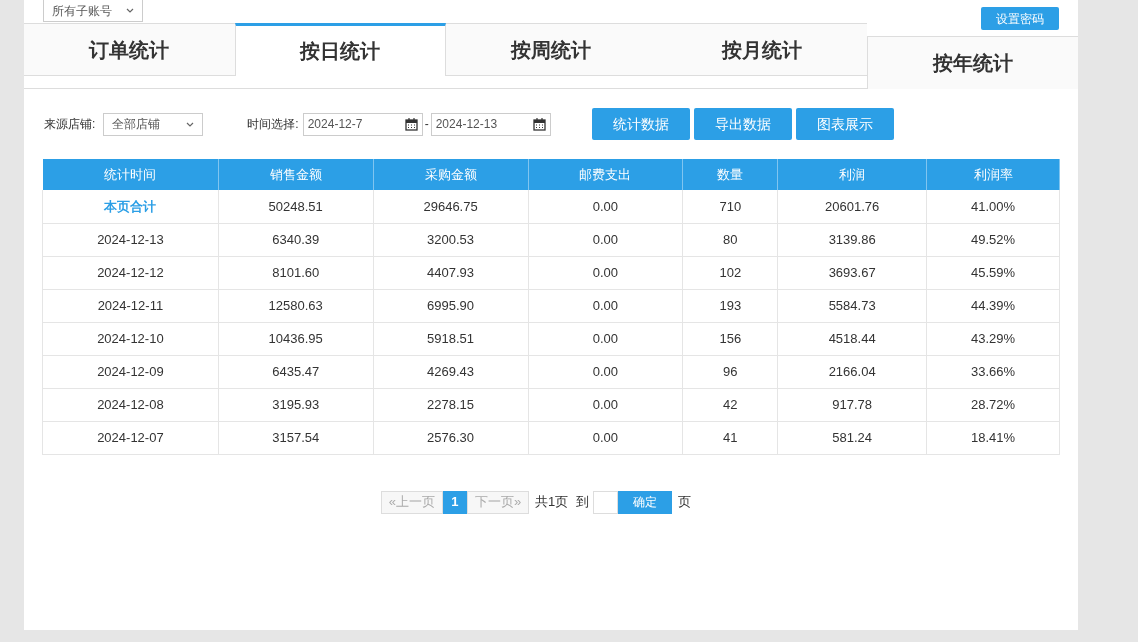 The image size is (1138, 642). I want to click on table-cell: 581.24, so click(852, 437).